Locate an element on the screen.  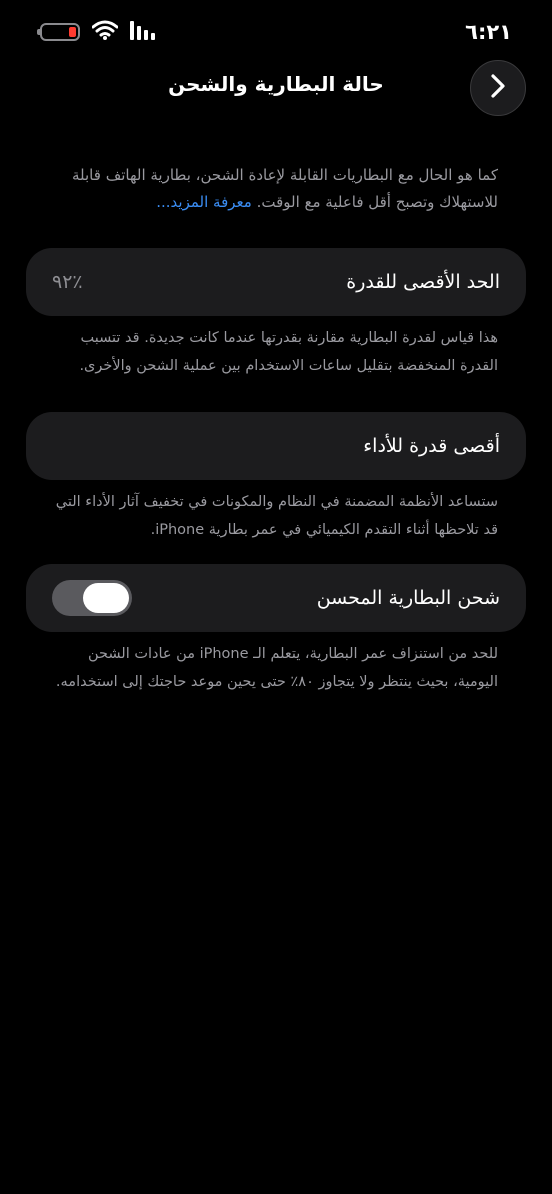
optimized-charging-label: شحن البطارية المحسن is located at coordinates (408, 598).